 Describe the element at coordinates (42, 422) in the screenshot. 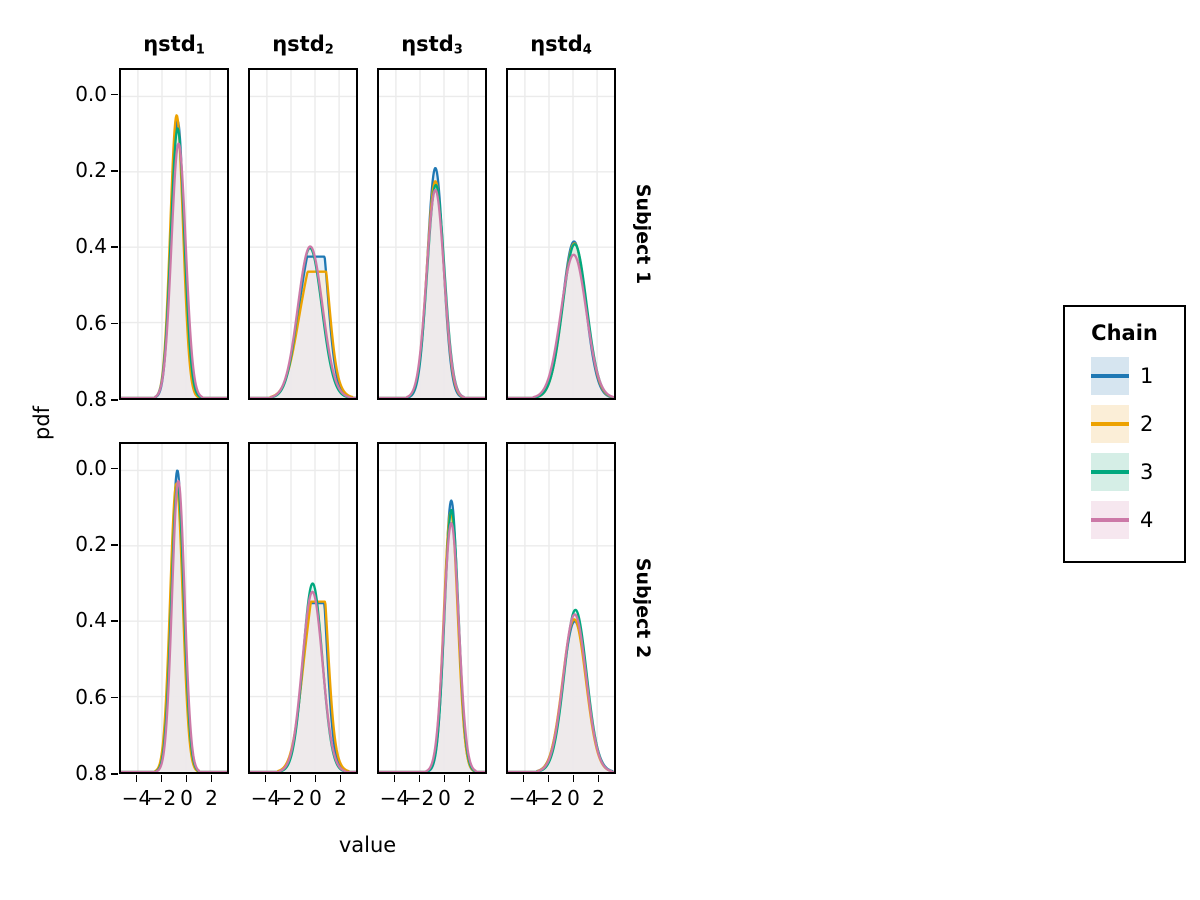

I see `y-axis-title: pdf` at that location.